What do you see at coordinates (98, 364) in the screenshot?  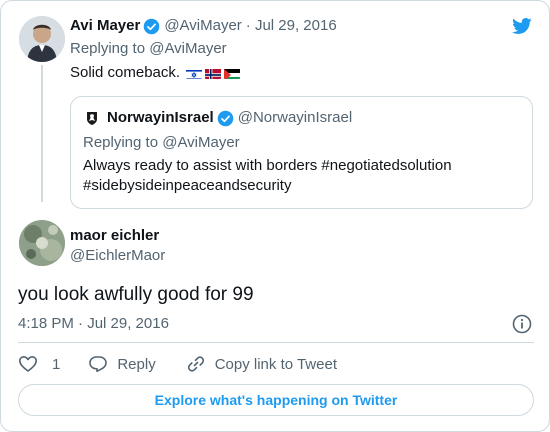 I see `reply-bubble-icon` at bounding box center [98, 364].